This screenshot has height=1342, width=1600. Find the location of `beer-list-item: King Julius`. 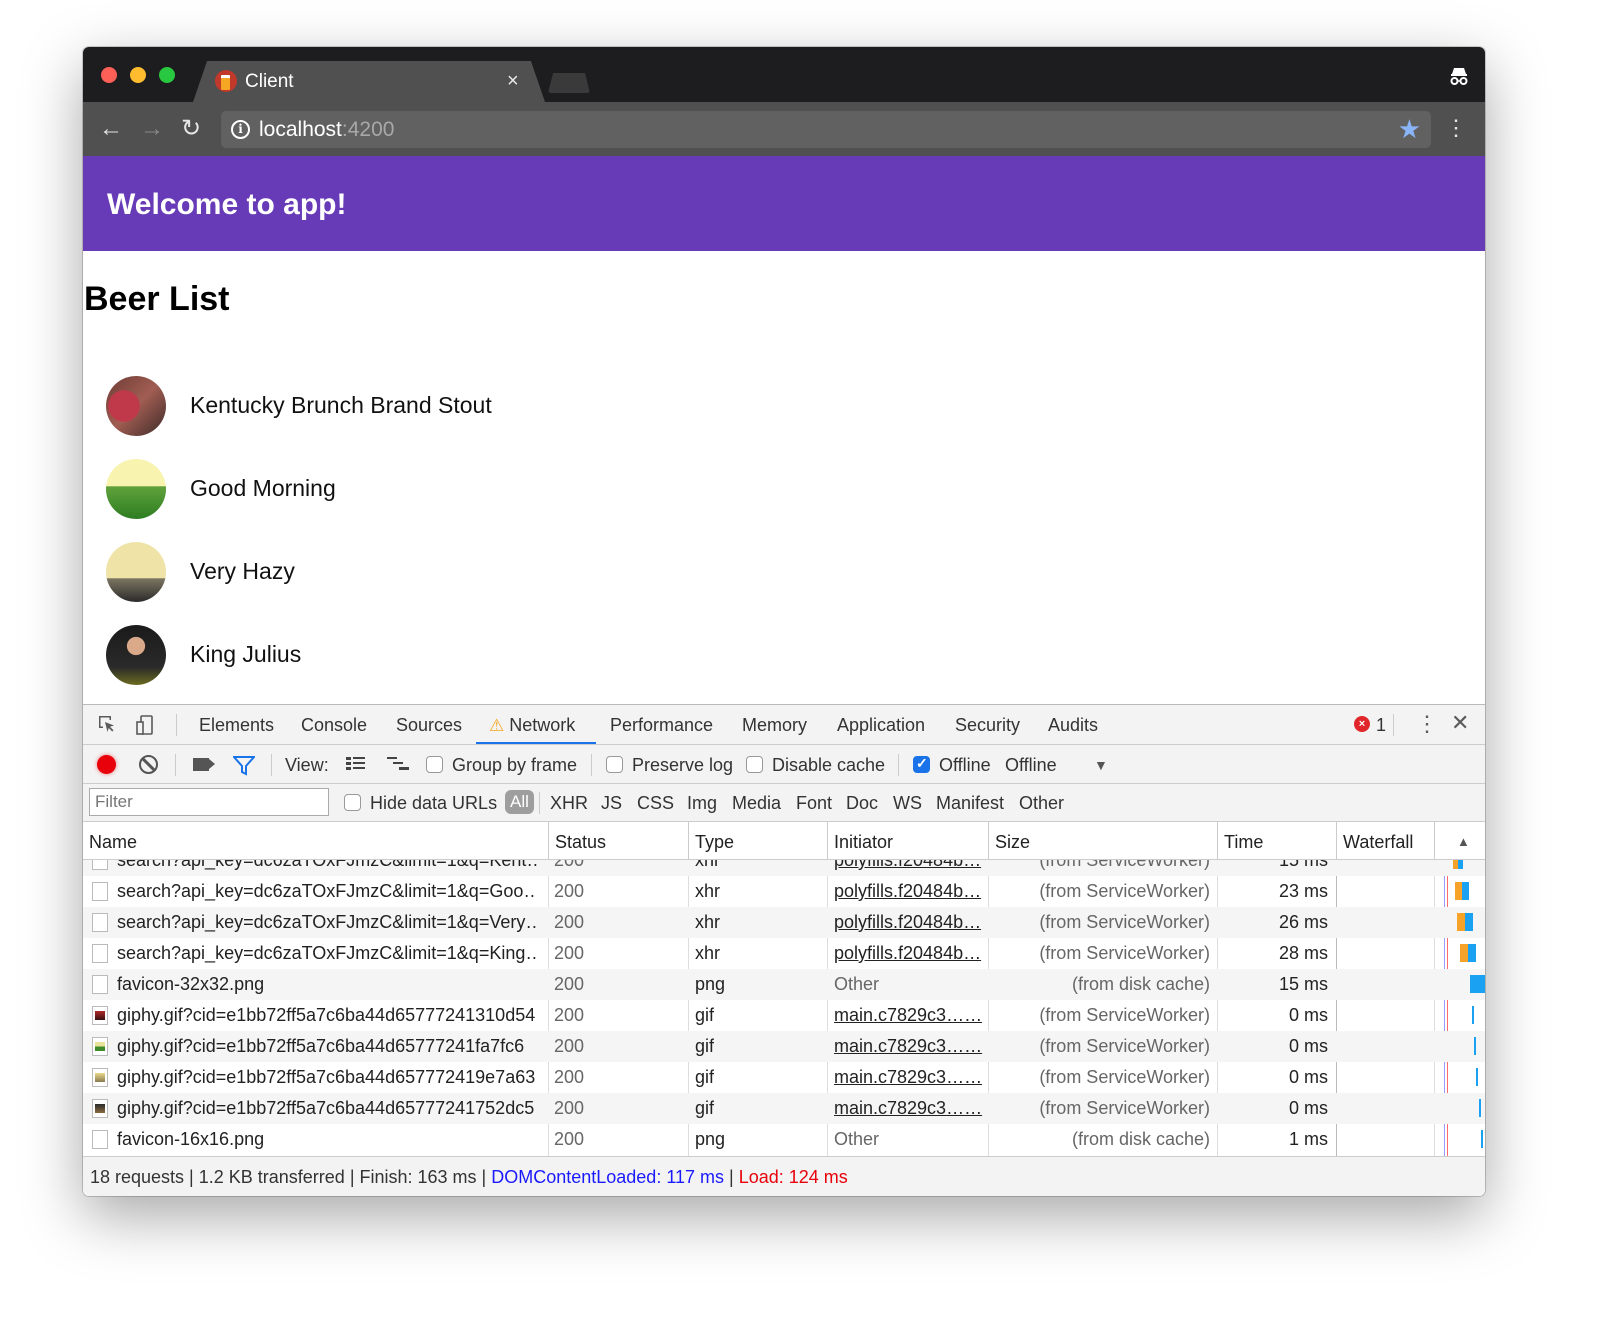

beer-list-item: King Julius is located at coordinates (406, 656).